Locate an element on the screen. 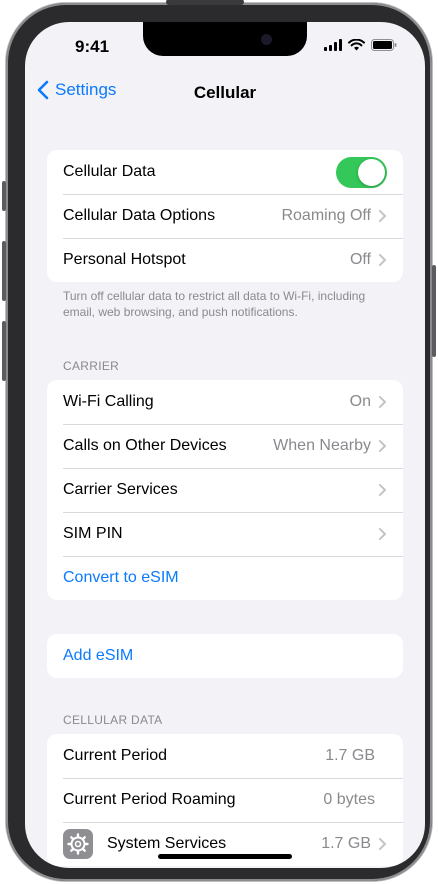 The image size is (438, 884). convert-esim-row: Convert to eSIM is located at coordinates (225, 578).